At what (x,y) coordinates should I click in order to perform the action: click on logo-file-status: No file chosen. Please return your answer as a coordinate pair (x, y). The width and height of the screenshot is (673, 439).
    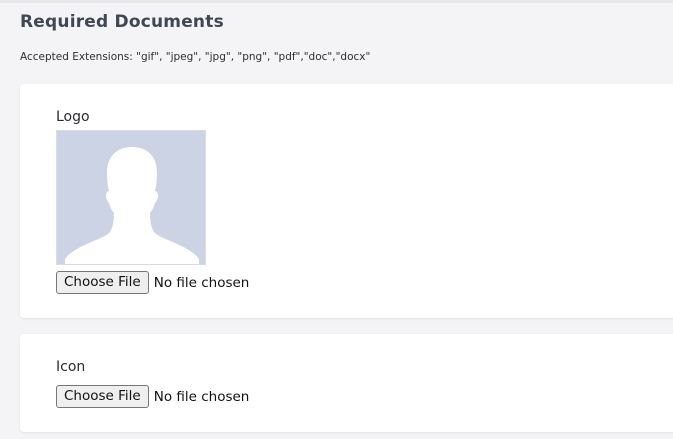
    Looking at the image, I should click on (201, 282).